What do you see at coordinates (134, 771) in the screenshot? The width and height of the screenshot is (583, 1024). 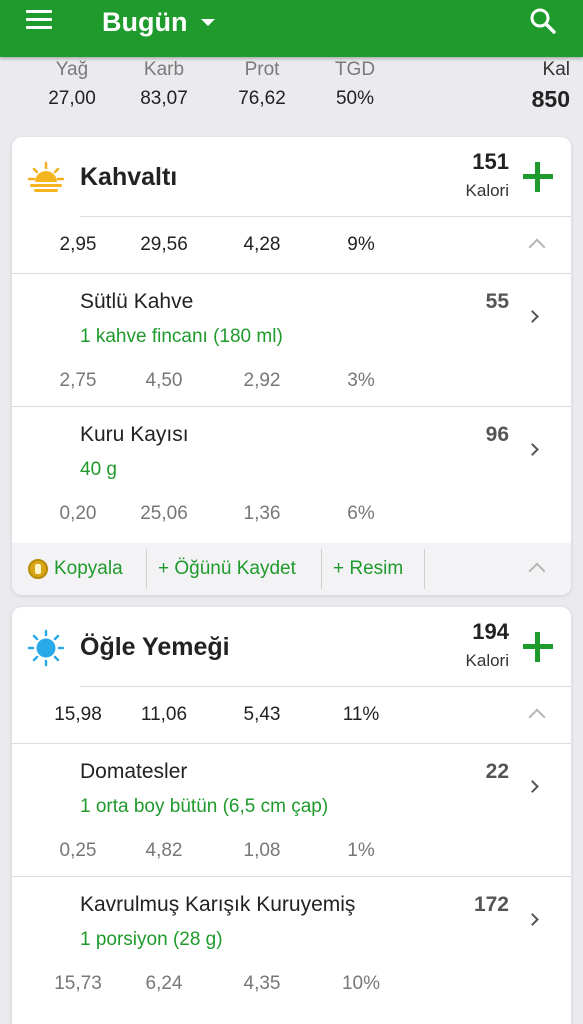 I see `food-name: Domatesler` at bounding box center [134, 771].